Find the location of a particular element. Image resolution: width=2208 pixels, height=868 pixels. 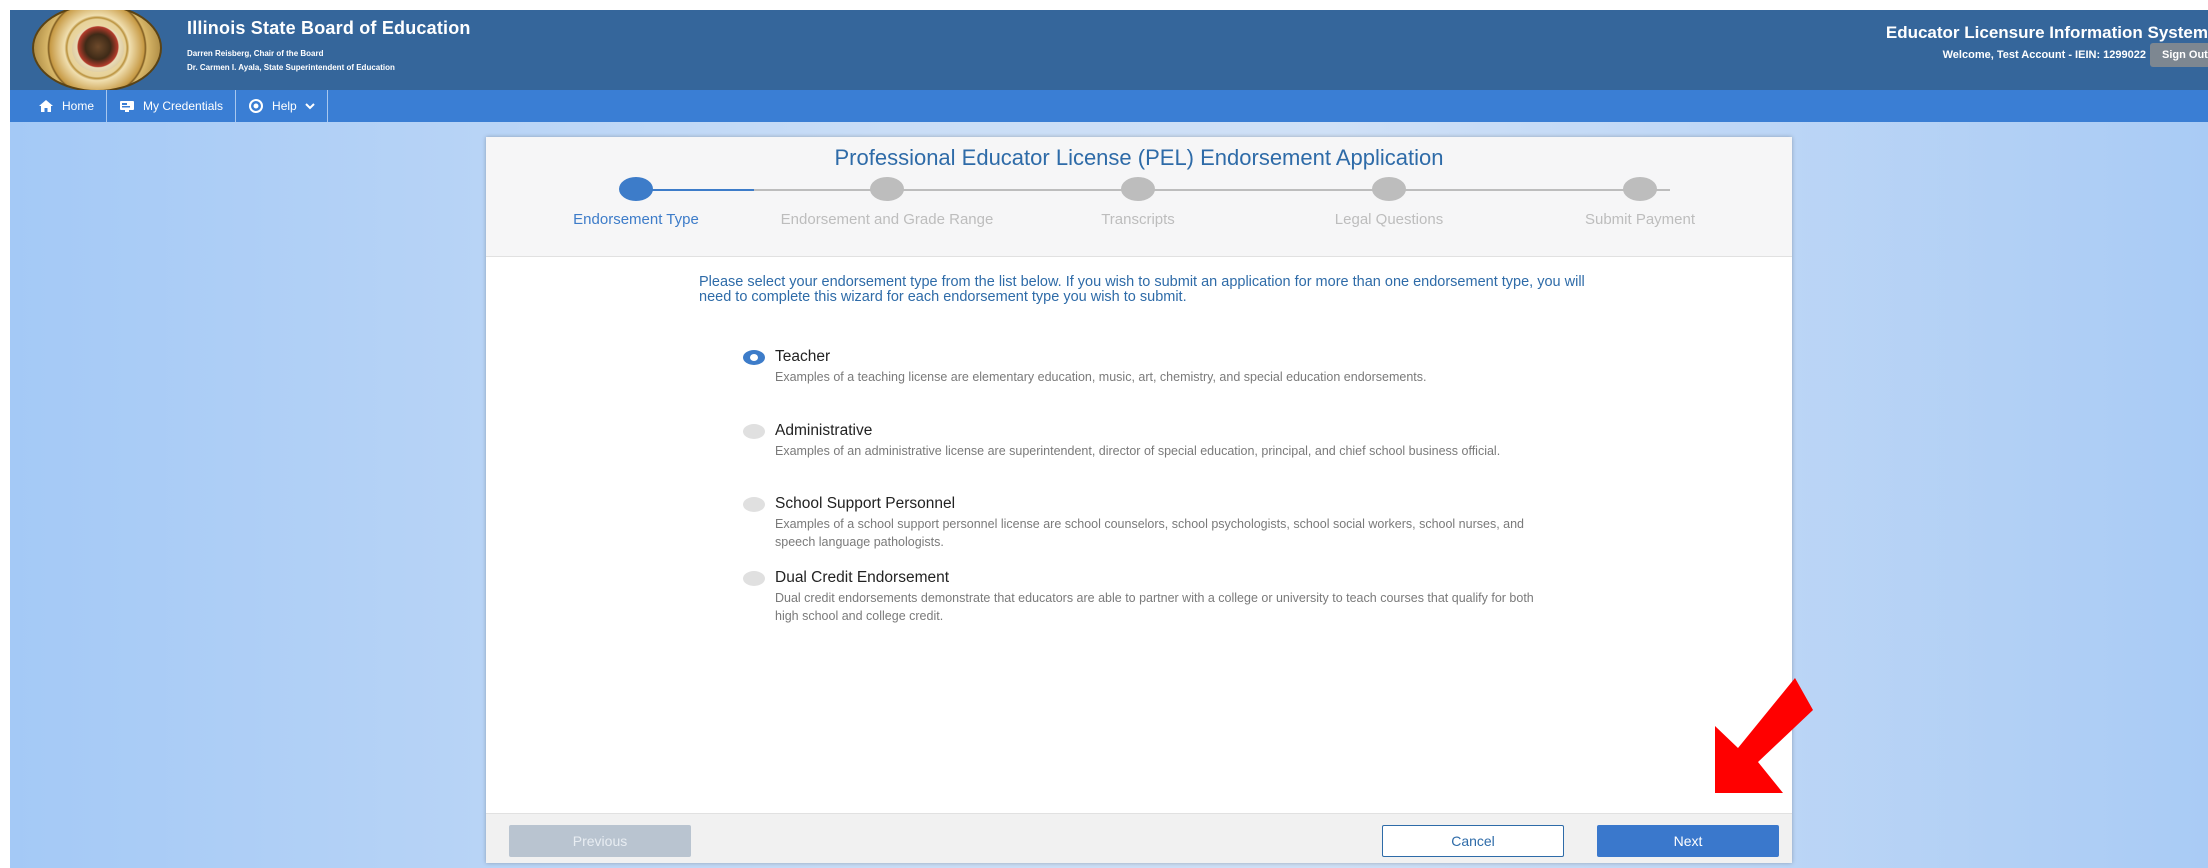

radio-teacher is located at coordinates (754, 357).